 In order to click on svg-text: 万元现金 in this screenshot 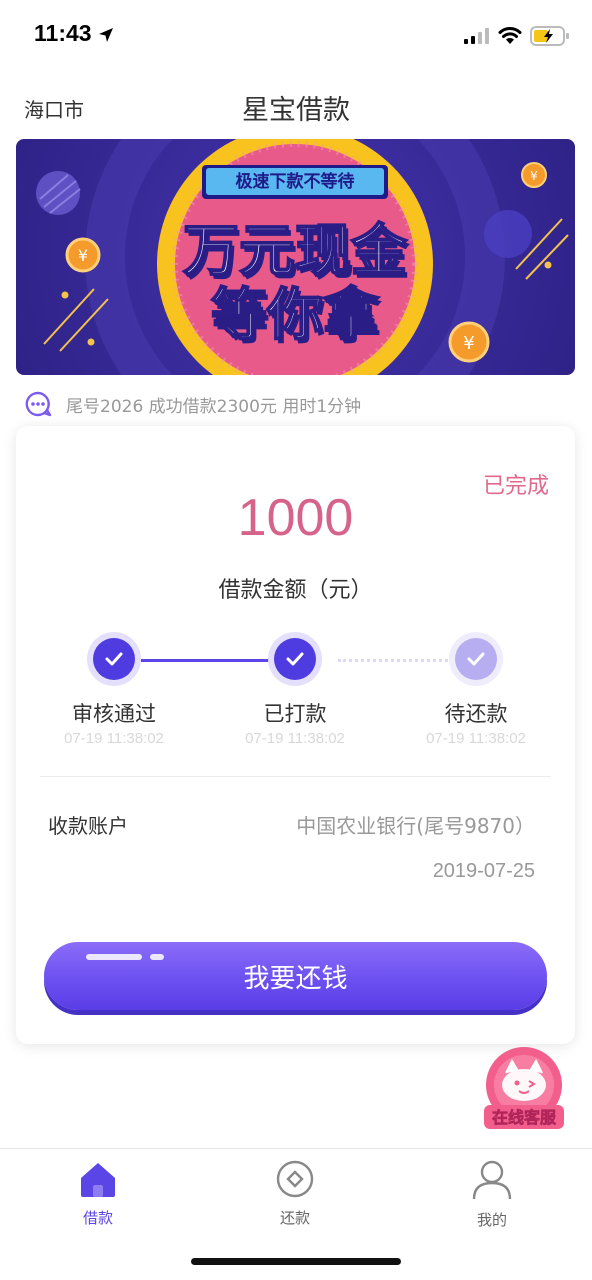, I will do `click(295, 251)`.